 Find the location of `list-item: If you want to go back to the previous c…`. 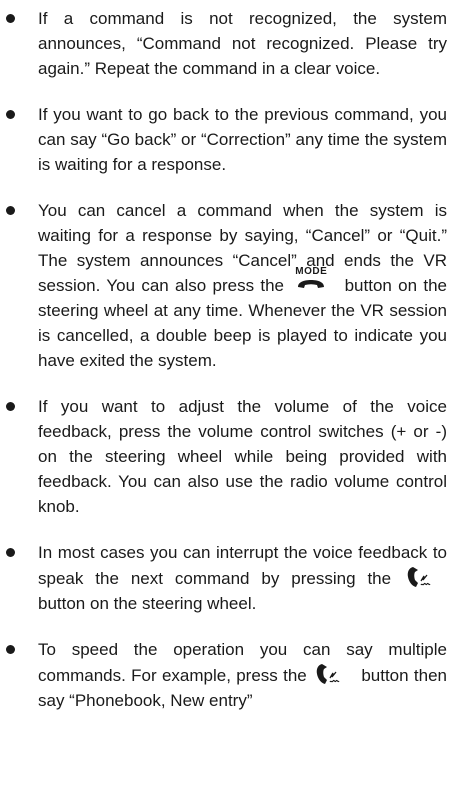

list-item: If you want to go back to the previous c… is located at coordinates (229, 139).